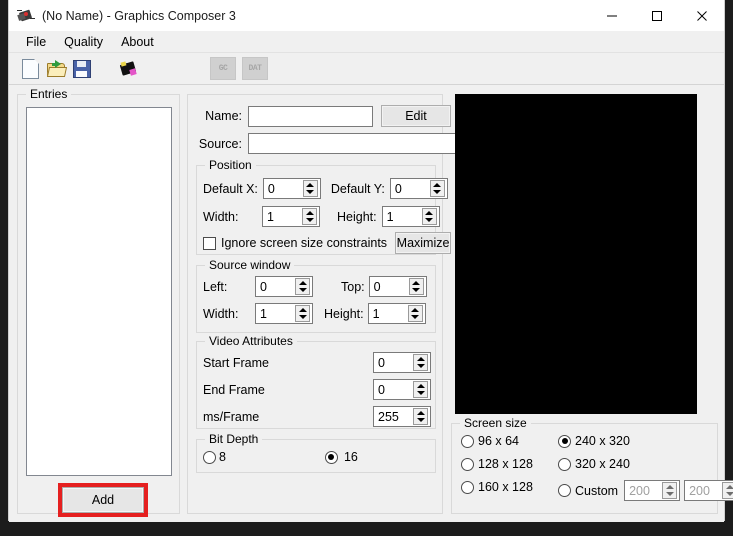 This screenshot has height=536, width=733. What do you see at coordinates (310, 116) in the screenshot?
I see `name-input` at bounding box center [310, 116].